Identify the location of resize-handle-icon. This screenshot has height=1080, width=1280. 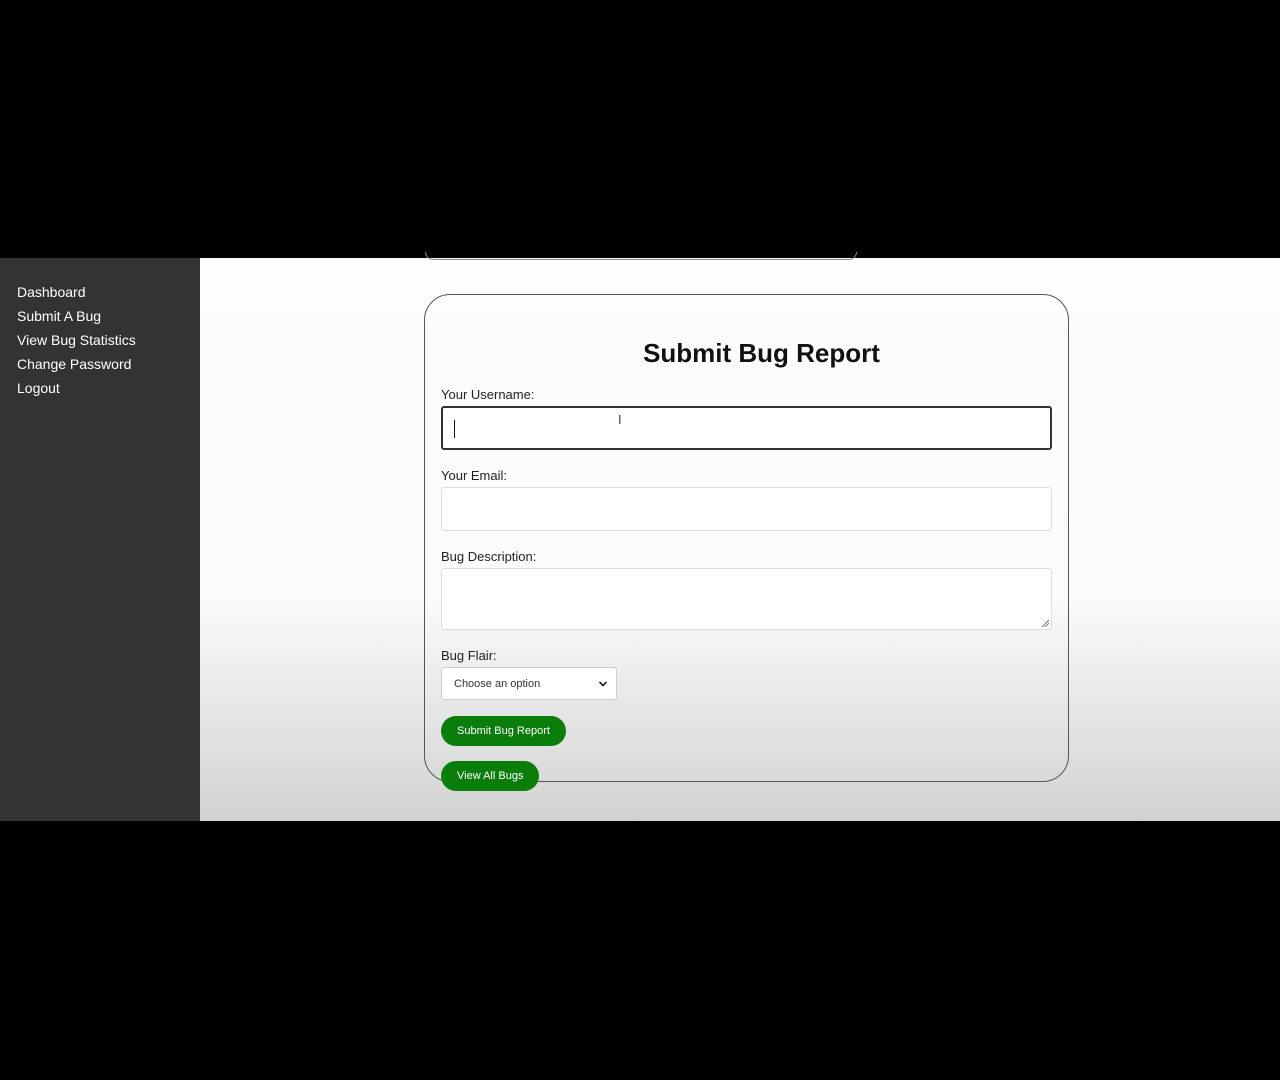
(1045, 623).